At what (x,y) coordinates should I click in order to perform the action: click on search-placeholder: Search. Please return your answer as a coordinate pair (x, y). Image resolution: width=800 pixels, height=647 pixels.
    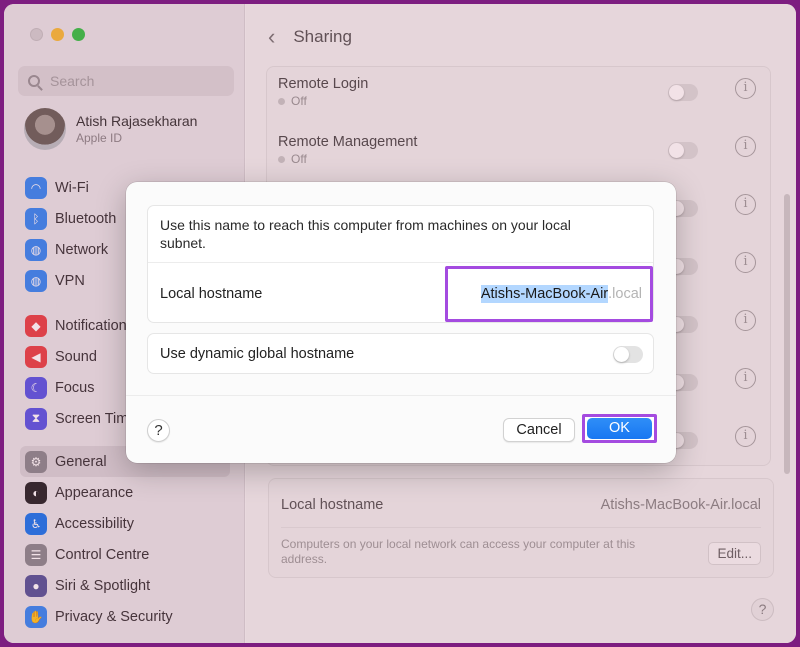
    Looking at the image, I should click on (72, 81).